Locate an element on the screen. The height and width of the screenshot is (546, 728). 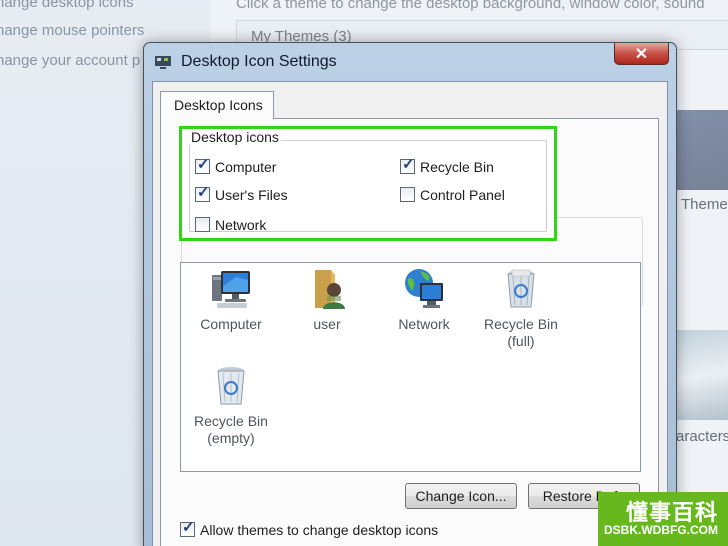
close-icon: ✕ is located at coordinates (641, 54).